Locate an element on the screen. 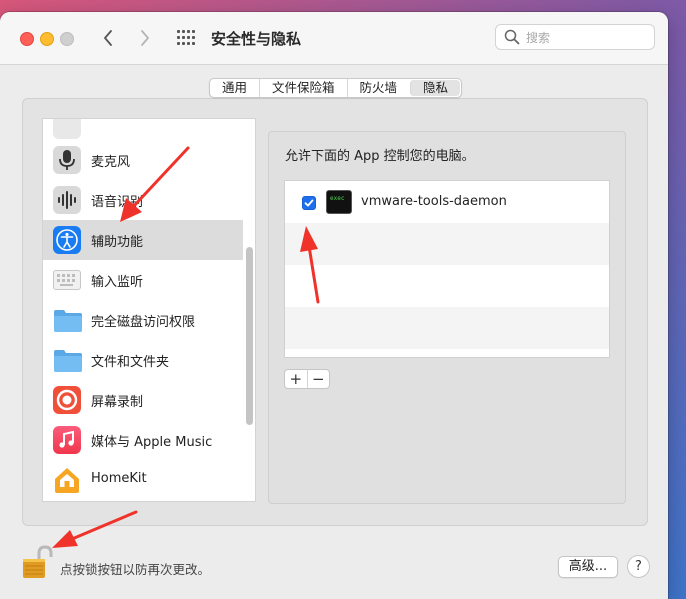 The width and height of the screenshot is (686, 599). add-remove-control: + − is located at coordinates (307, 379).